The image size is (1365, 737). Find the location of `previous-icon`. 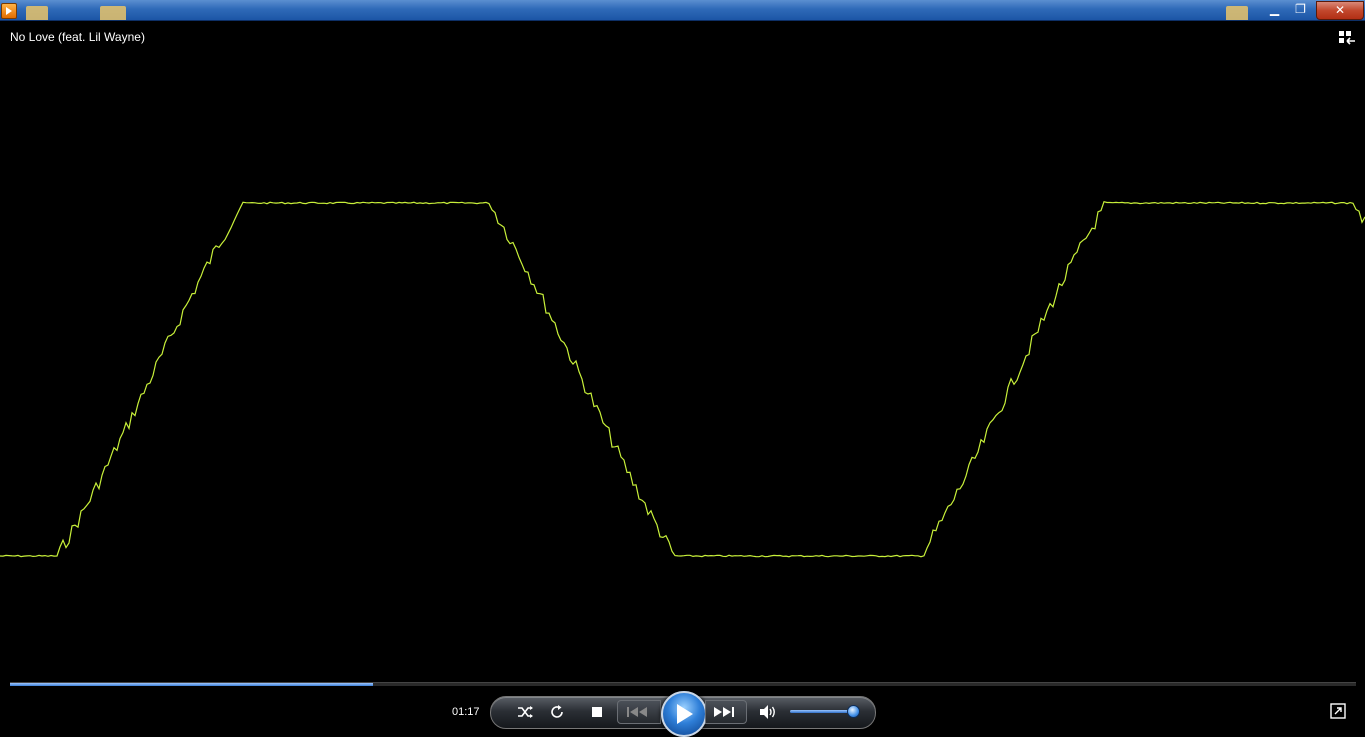

previous-icon is located at coordinates (637, 712).